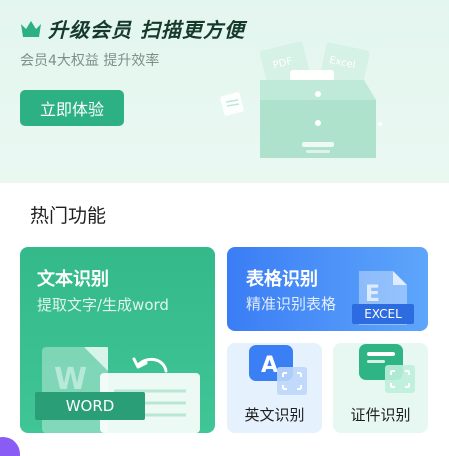 The height and width of the screenshot is (456, 449). What do you see at coordinates (10, 446) in the screenshot?
I see `floating-button` at bounding box center [10, 446].